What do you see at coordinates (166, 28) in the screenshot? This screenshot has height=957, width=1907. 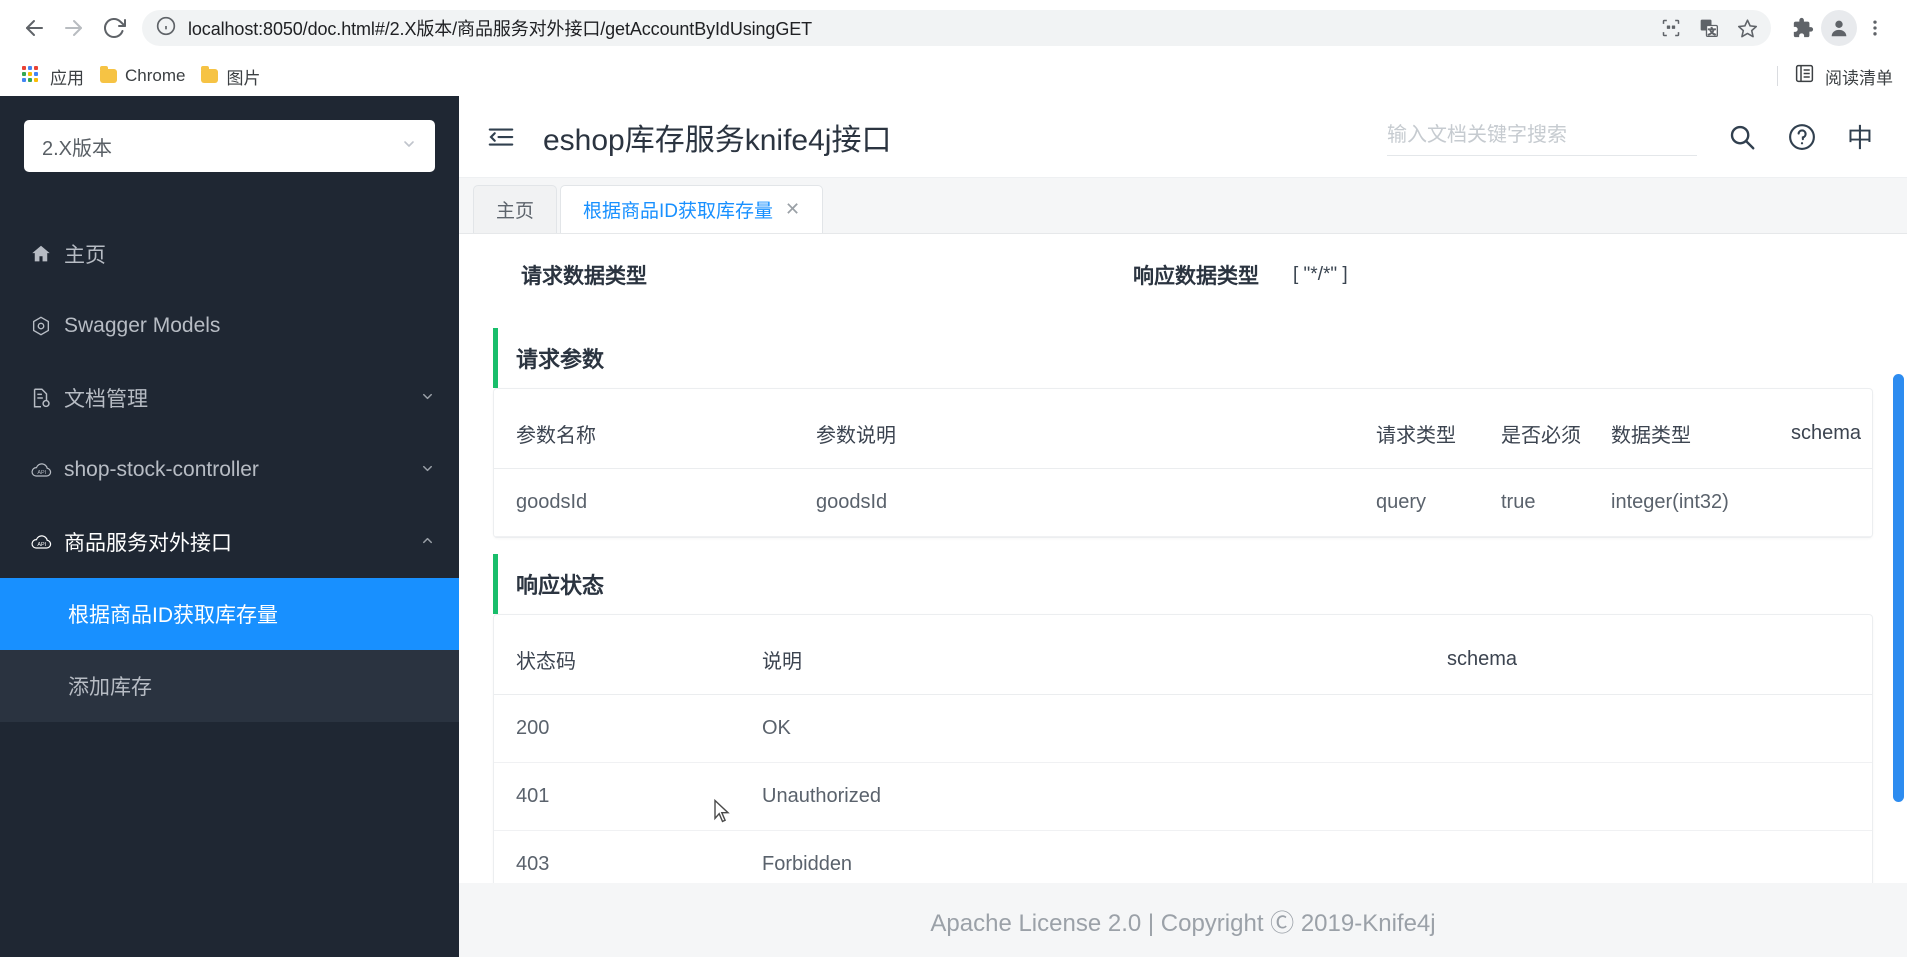 I see `site-info-icon` at bounding box center [166, 28].